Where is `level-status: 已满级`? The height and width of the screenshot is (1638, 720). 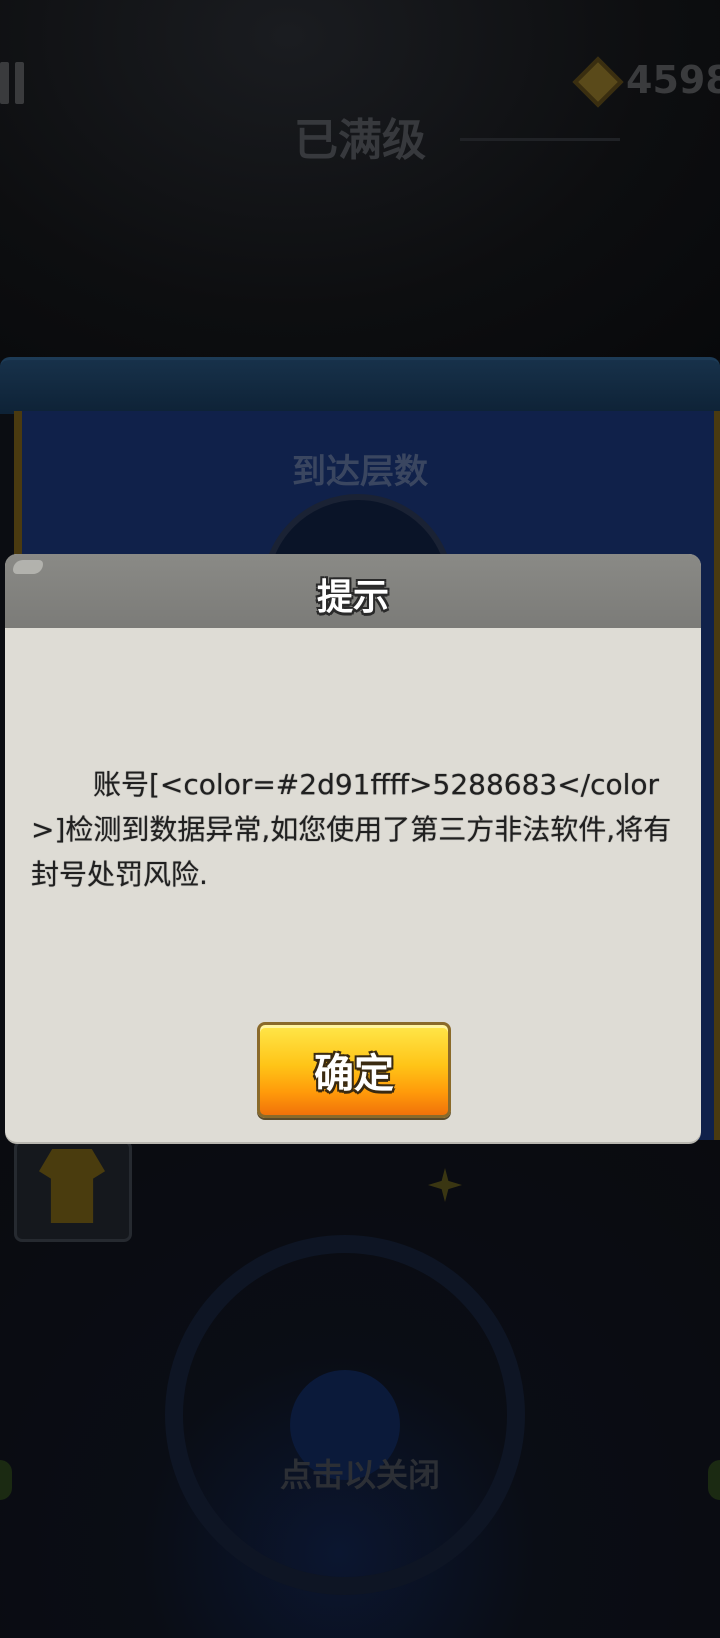
level-status: 已满级 is located at coordinates (360, 140).